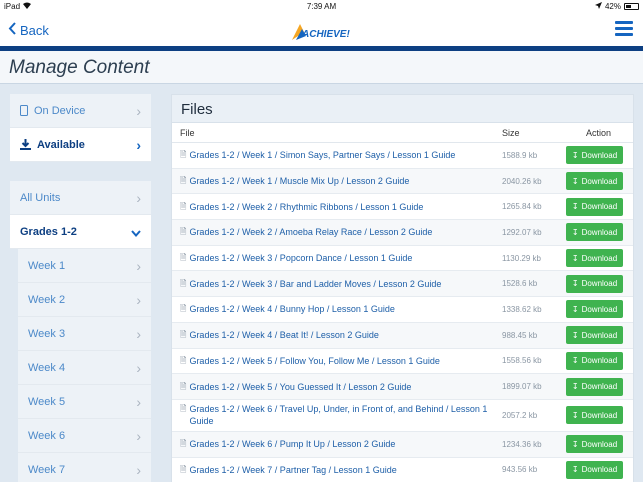 Image resolution: width=643 pixels, height=482 pixels. Describe the element at coordinates (520, 415) in the screenshot. I see `file-size: 2057.2 kb` at that location.